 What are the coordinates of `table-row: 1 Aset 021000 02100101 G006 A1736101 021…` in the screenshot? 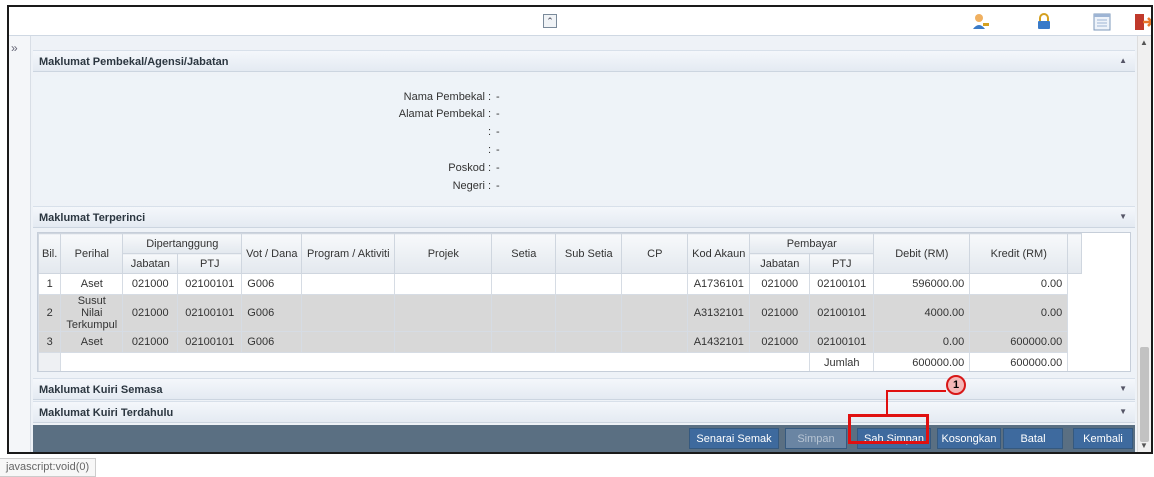 It's located at (560, 284).